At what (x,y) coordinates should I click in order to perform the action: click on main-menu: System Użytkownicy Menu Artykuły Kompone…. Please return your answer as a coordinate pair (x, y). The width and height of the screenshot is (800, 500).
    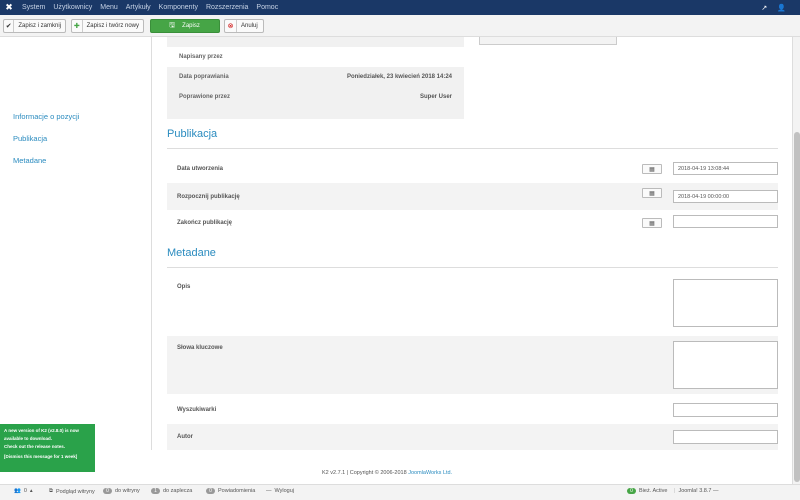
    Looking at the image, I should click on (150, 7).